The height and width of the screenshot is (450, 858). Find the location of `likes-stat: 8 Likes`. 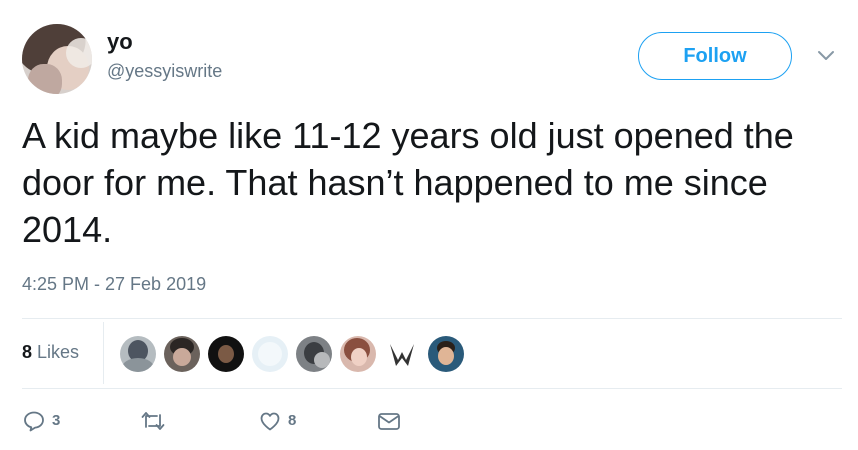

likes-stat: 8 Likes is located at coordinates (50, 352).